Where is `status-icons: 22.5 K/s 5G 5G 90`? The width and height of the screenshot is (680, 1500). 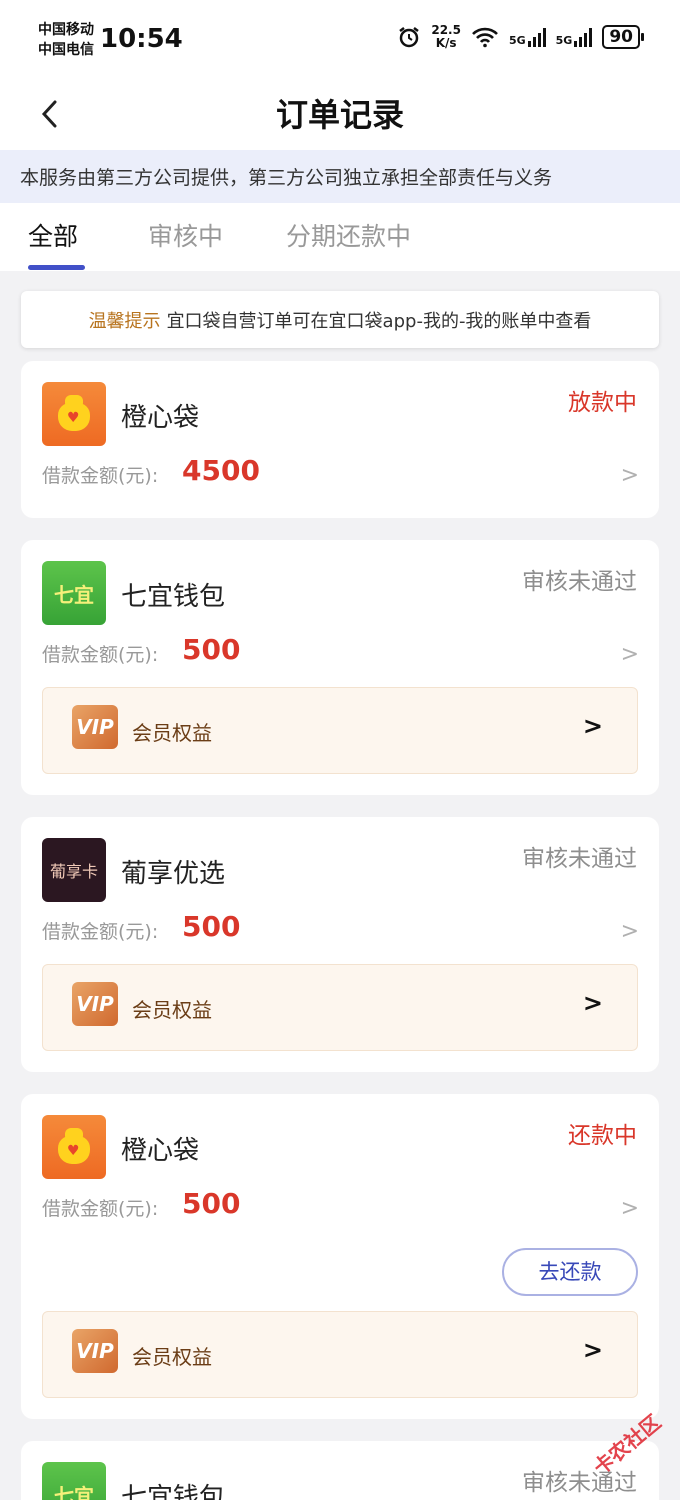
status-icons: 22.5 K/s 5G 5G 90 is located at coordinates (520, 37).